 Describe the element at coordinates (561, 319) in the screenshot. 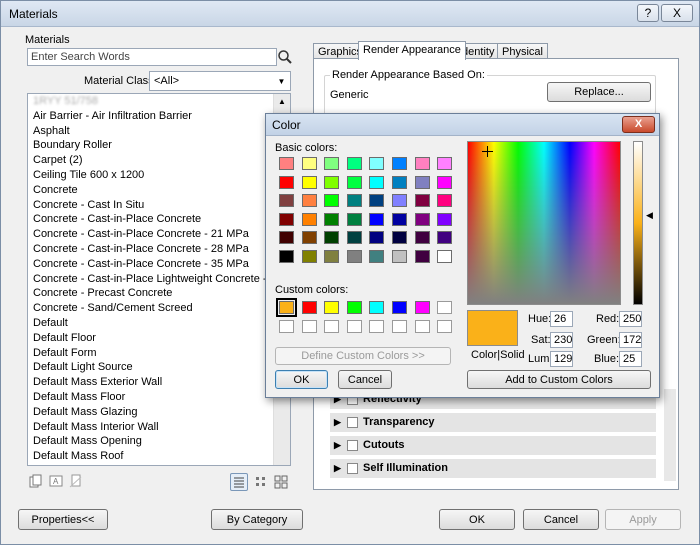

I see `hue-field: 26` at that location.